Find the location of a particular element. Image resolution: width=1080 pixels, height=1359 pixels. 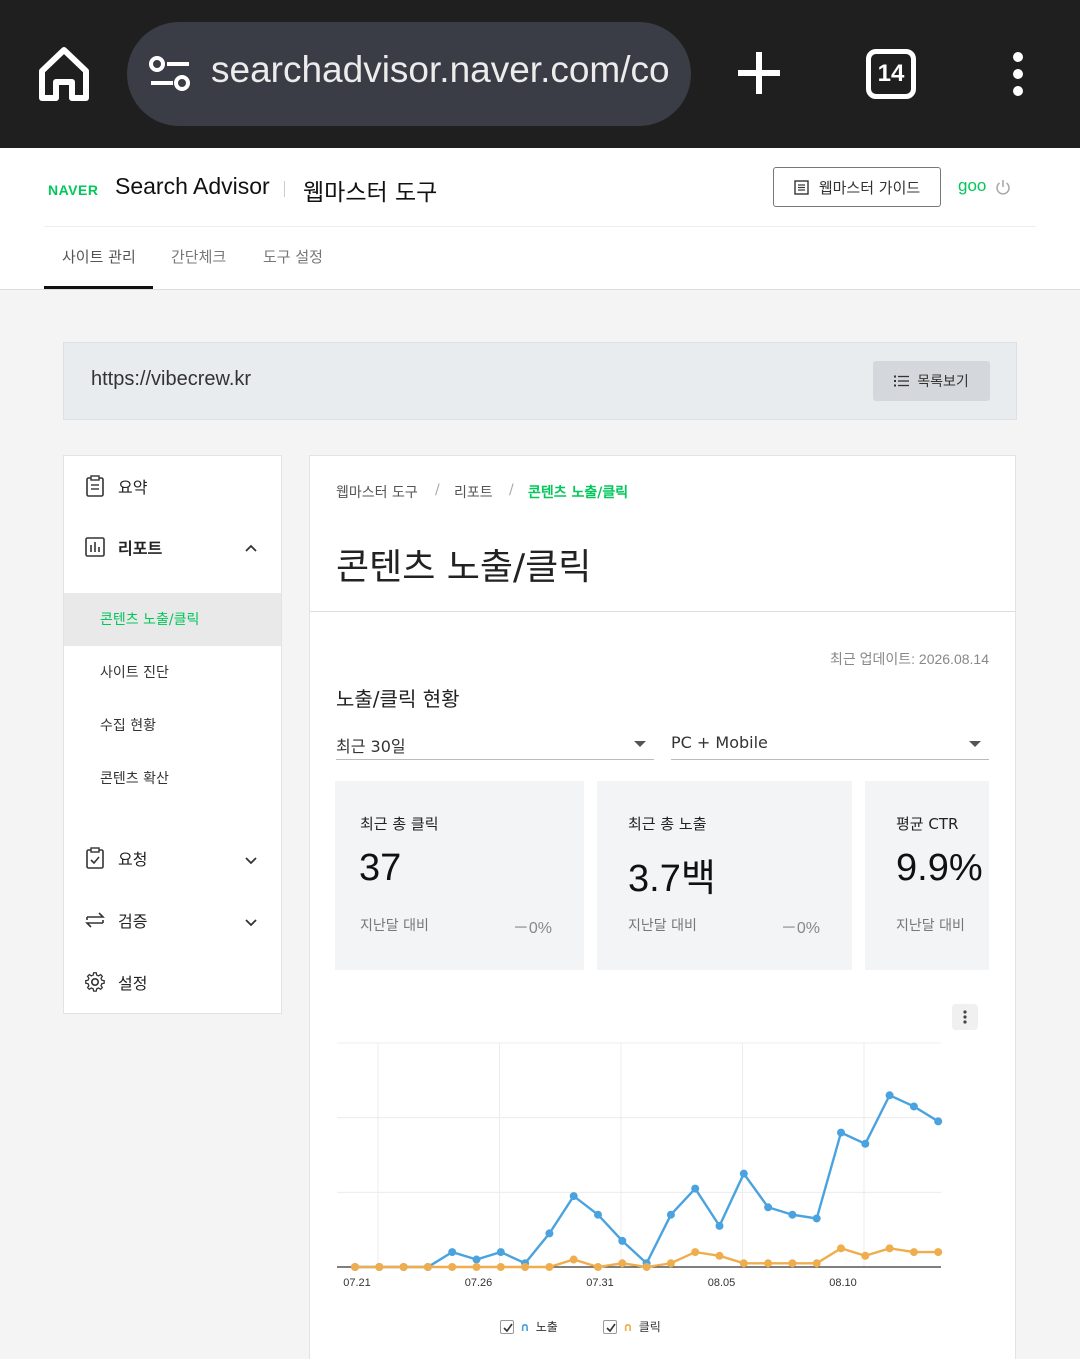

checklist-icon is located at coordinates (95, 858).